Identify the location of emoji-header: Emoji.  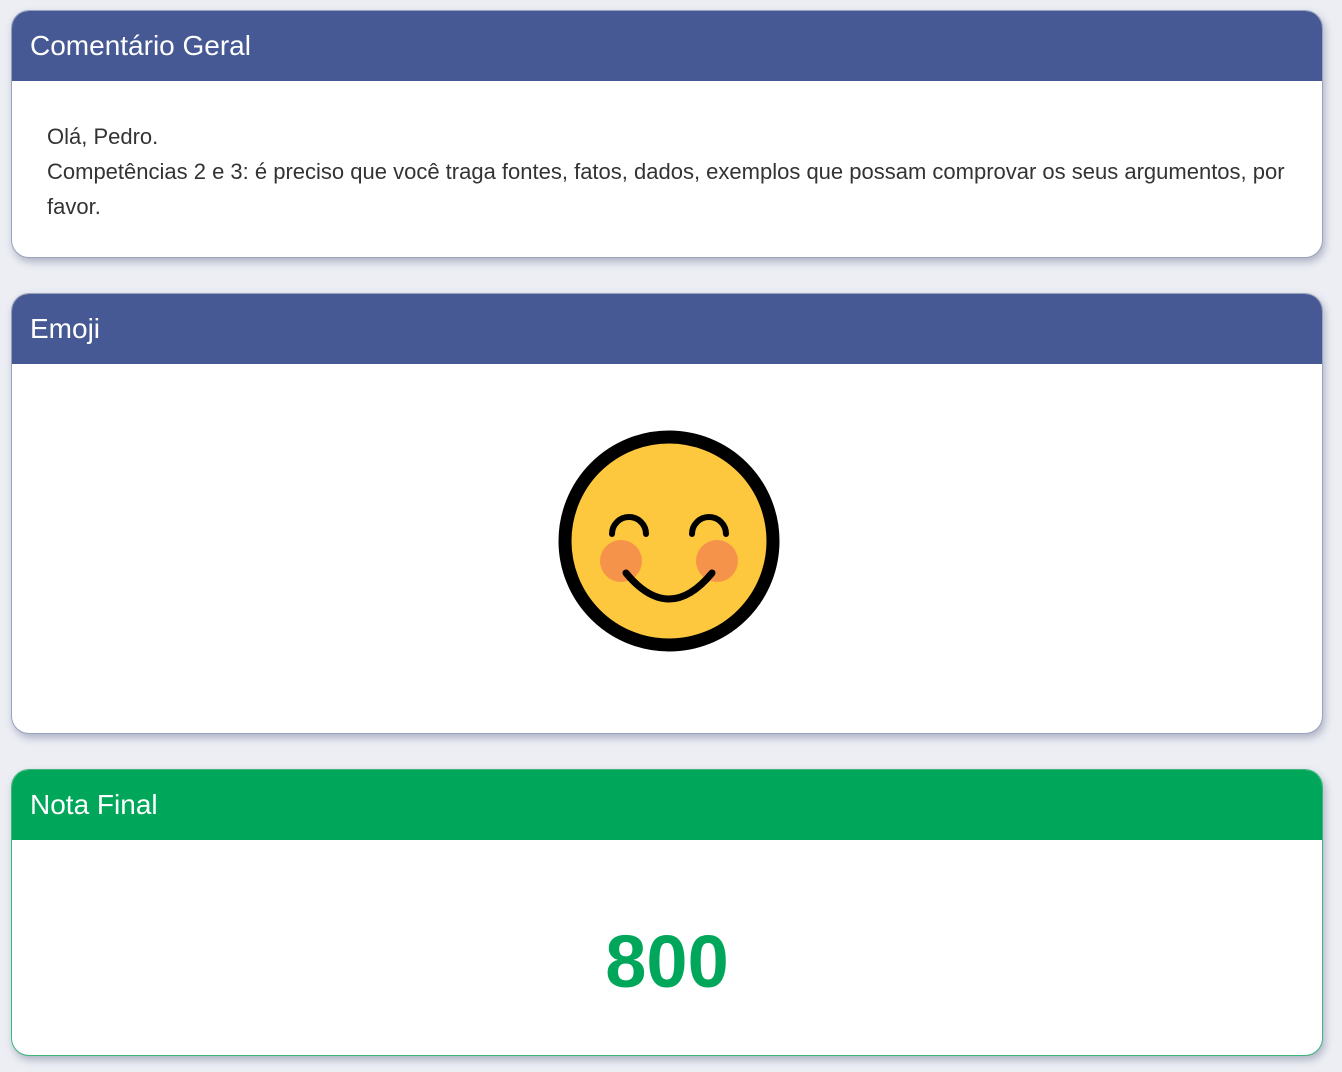
(667, 329).